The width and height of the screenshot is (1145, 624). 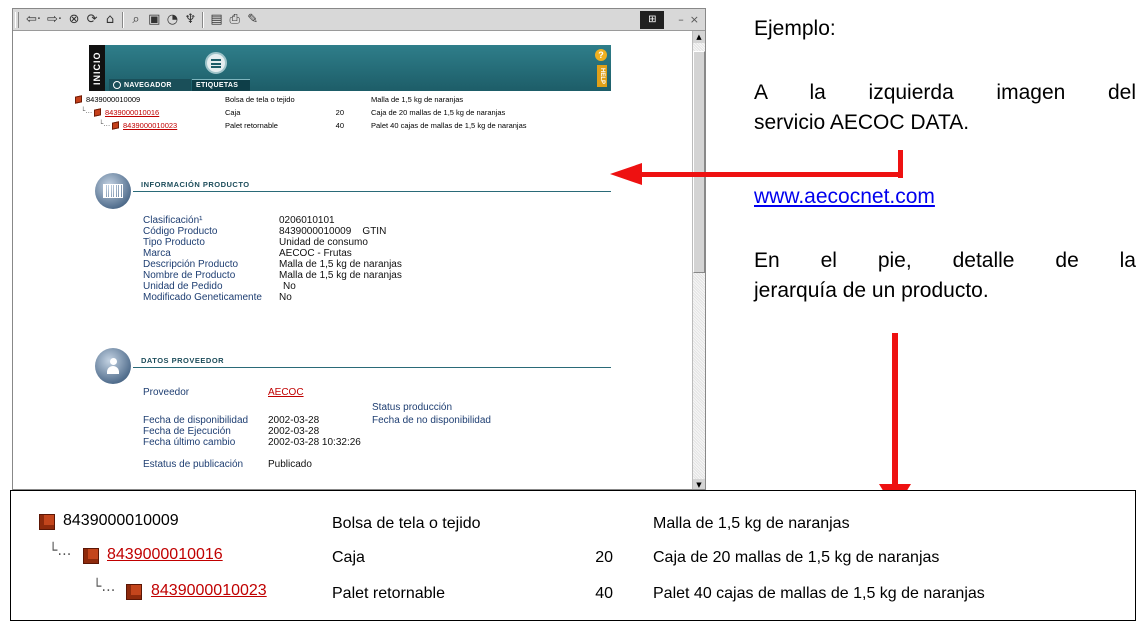 I want to click on arrow-head-left-icon, so click(x=626, y=174).